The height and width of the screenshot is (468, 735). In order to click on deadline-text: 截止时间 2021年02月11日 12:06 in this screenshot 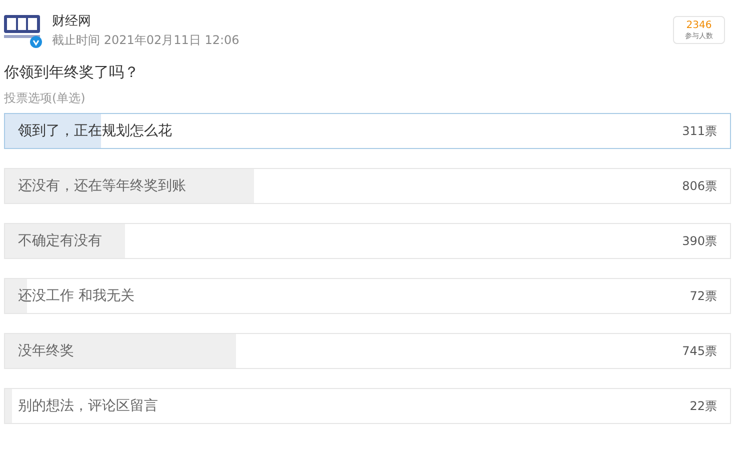, I will do `click(146, 40)`.